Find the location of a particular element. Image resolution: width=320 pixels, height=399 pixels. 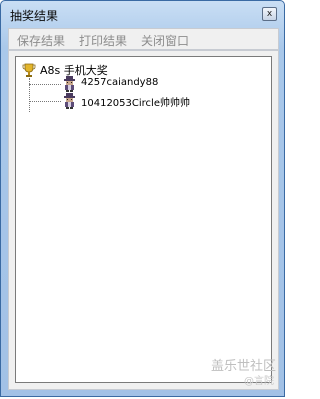

menu-close-window: 关闭窗口 is located at coordinates (165, 40).